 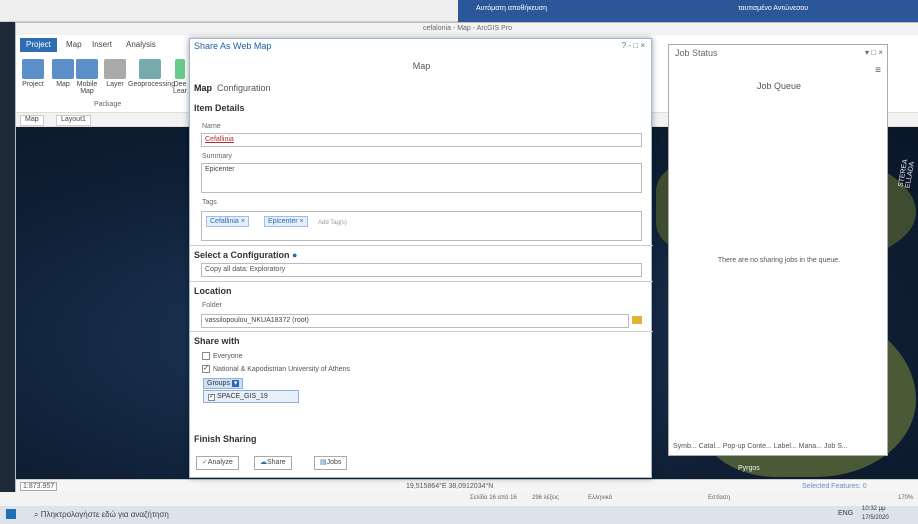 I want to click on sterea-label: STEREA ELLADA, so click(x=906, y=174).